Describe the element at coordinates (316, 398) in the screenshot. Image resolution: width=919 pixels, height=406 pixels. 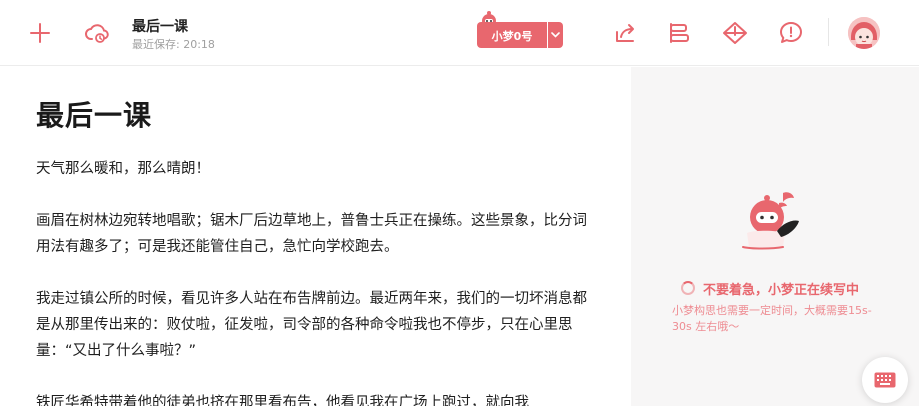
I see `paragraph: 铁匠华希特带着他的徒弟也挤在那里看布告，他看见我在广场上跑过，就向我` at that location.